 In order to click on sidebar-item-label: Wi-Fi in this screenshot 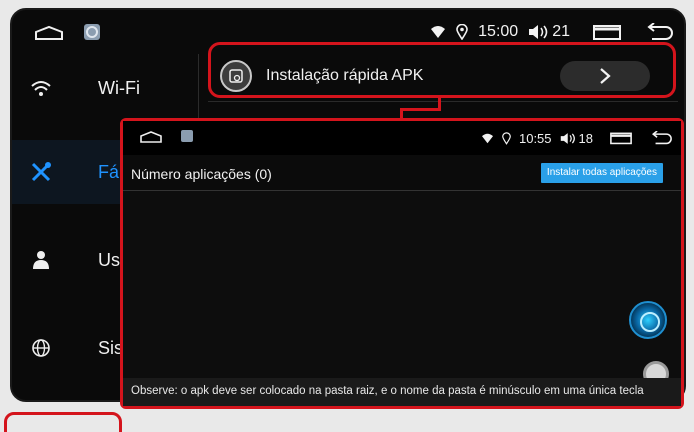, I will do `click(119, 87)`.